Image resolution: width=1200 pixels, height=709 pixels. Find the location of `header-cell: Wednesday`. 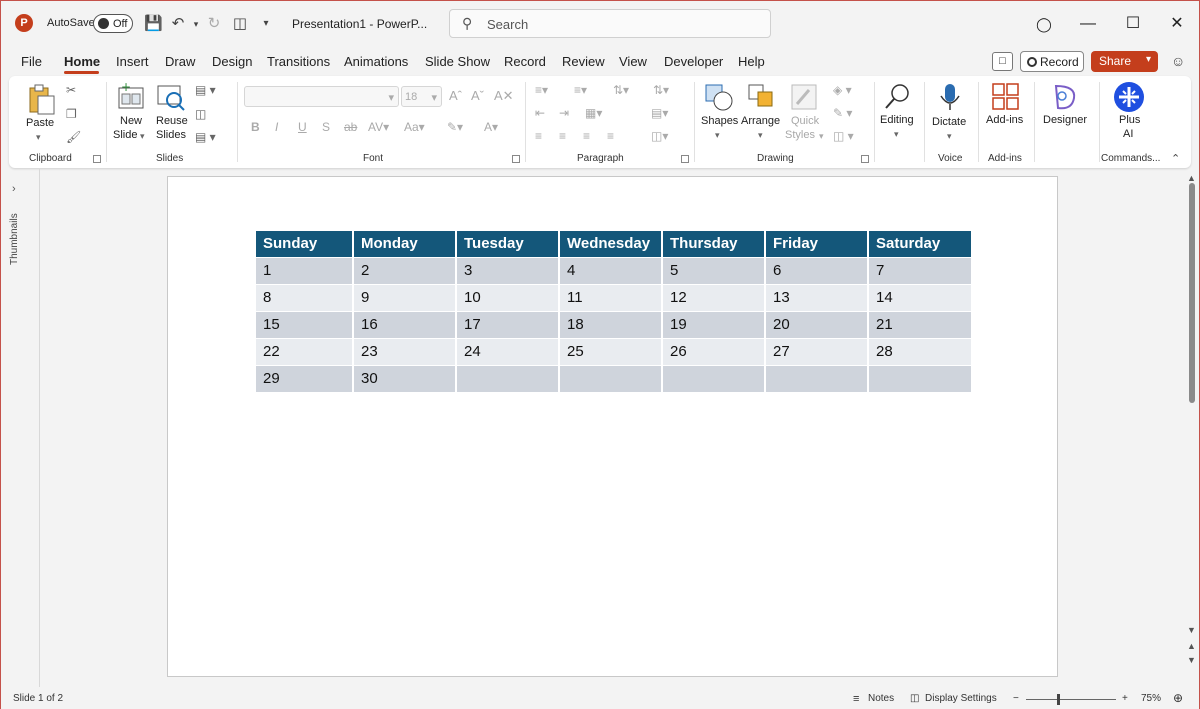

header-cell: Wednesday is located at coordinates (611, 244).